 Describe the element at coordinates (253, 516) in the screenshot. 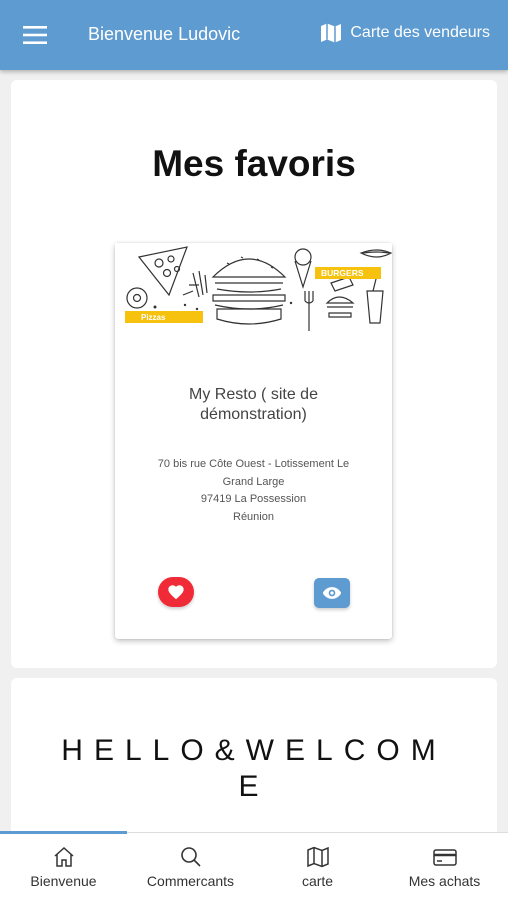

I see `address-line: Réunion` at that location.